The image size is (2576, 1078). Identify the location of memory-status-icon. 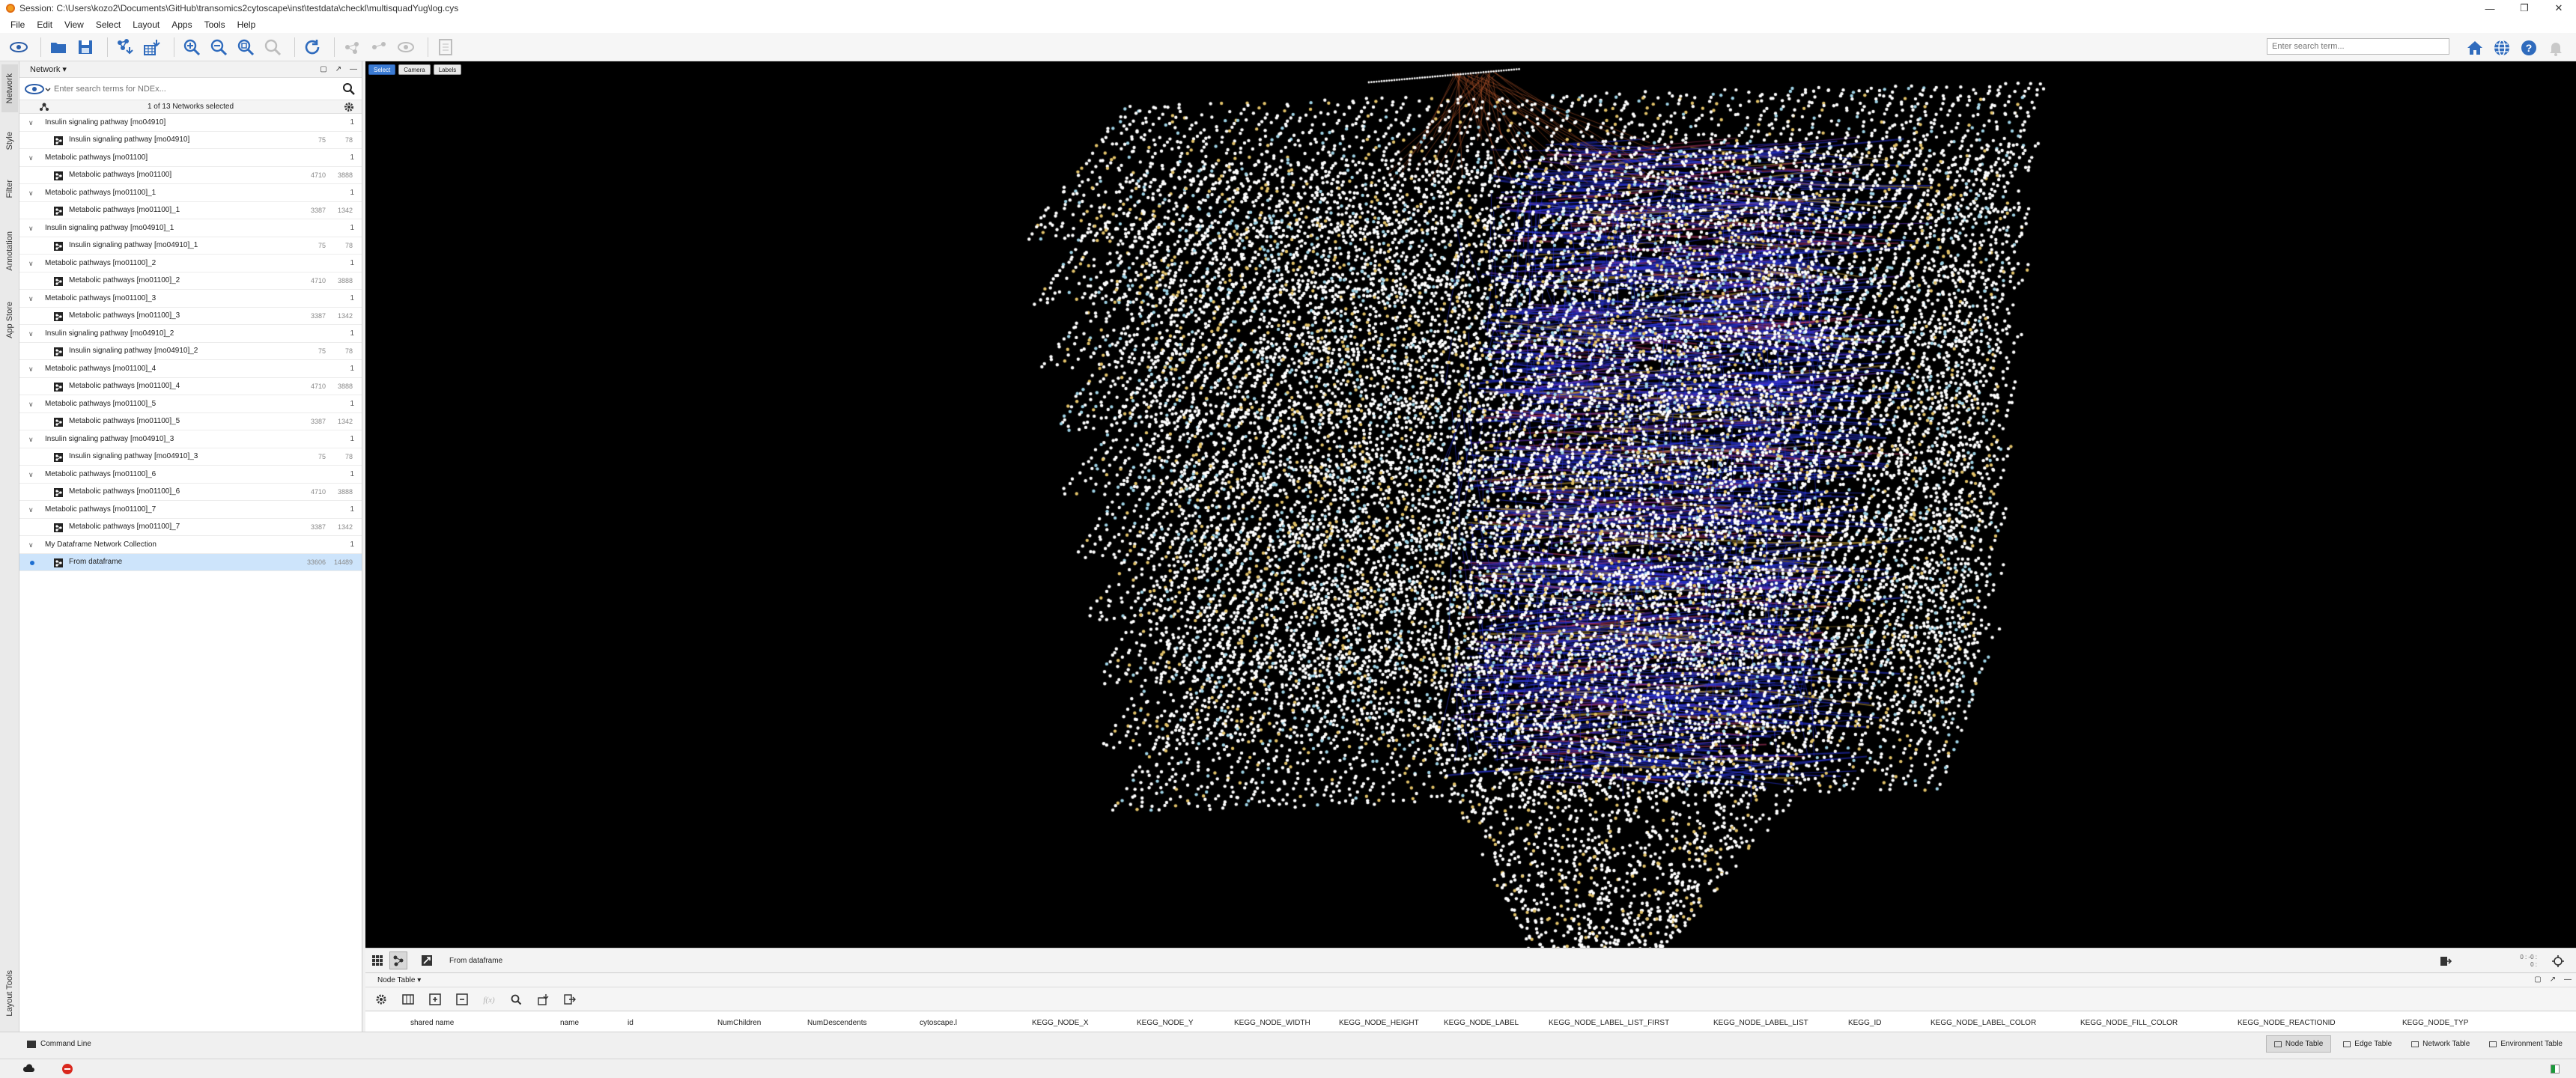
(2555, 1069).